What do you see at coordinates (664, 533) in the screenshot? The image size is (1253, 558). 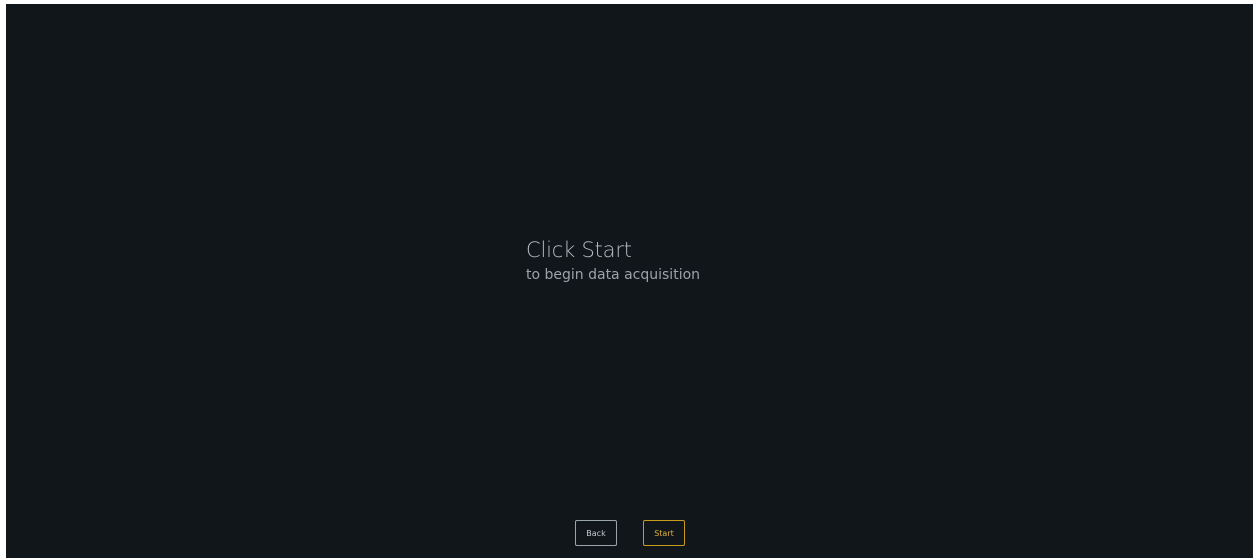 I see `start-button: Start` at bounding box center [664, 533].